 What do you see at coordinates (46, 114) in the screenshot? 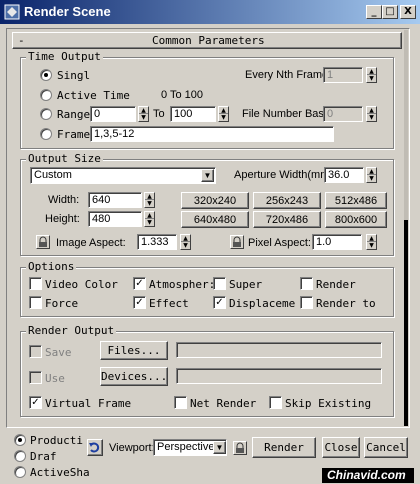
I see `range-radio` at bounding box center [46, 114].